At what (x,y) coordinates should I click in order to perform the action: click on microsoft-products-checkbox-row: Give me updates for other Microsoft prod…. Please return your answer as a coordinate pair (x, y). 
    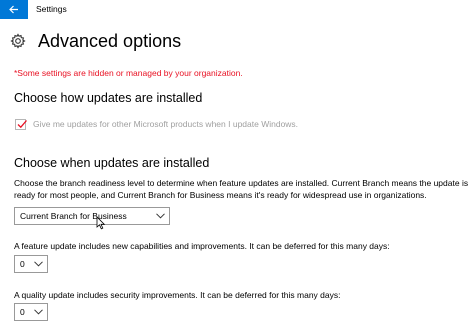
    Looking at the image, I should click on (156, 124).